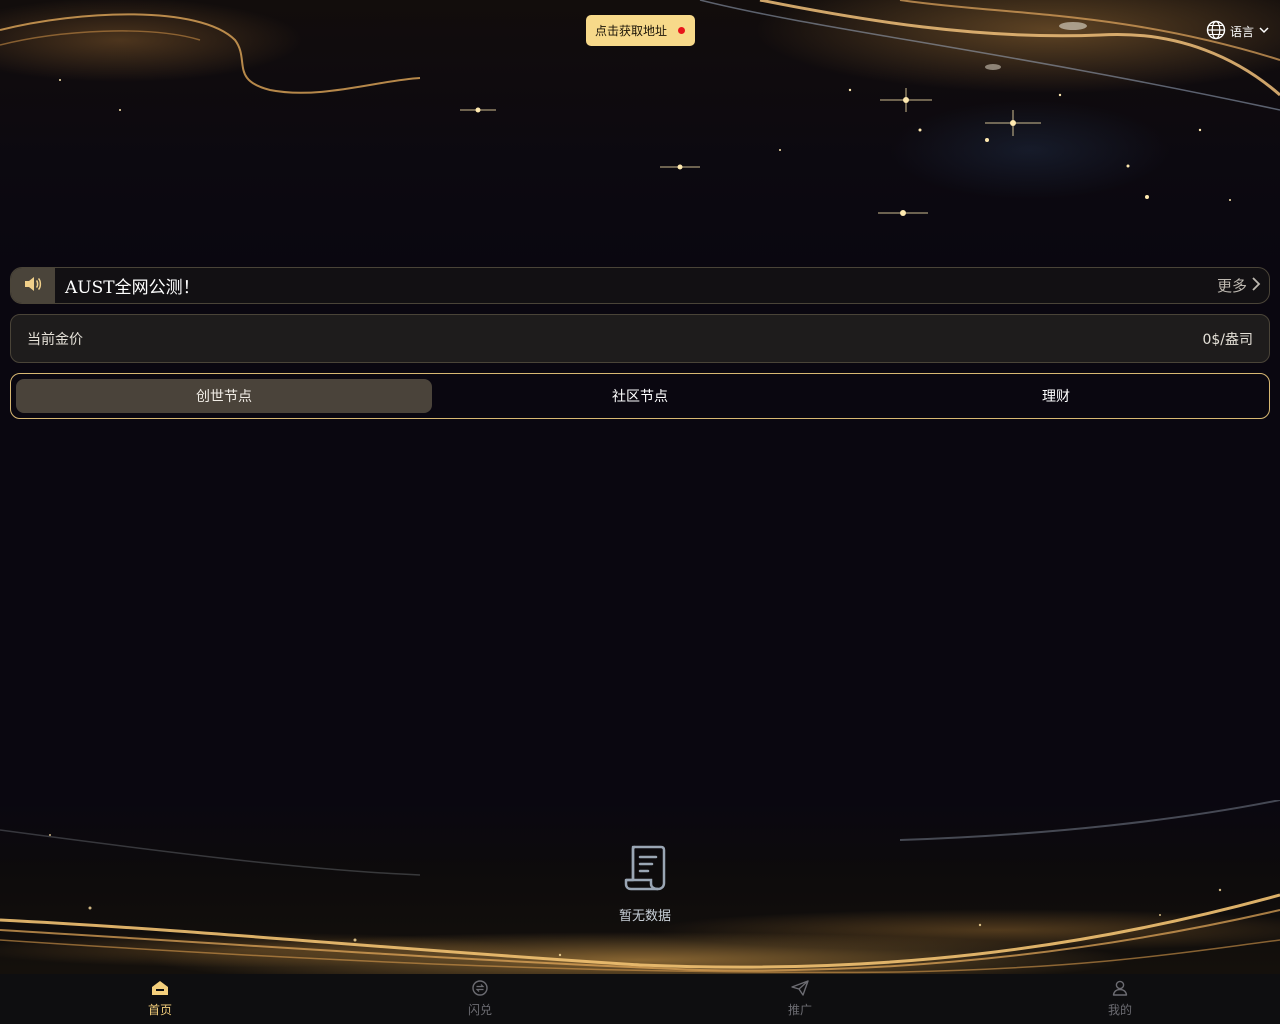 Image resolution: width=1280 pixels, height=1024 pixels. I want to click on empty-state-text: 暂无数据, so click(644, 916).